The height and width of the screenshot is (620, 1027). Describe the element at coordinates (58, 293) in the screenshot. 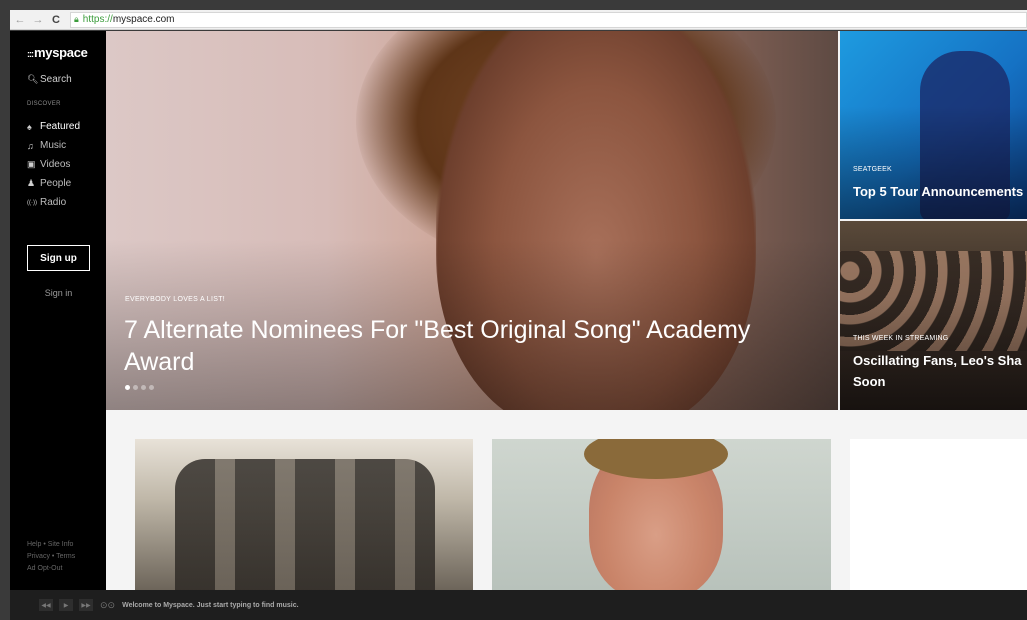

I see `sign-in-link: Sign in` at that location.